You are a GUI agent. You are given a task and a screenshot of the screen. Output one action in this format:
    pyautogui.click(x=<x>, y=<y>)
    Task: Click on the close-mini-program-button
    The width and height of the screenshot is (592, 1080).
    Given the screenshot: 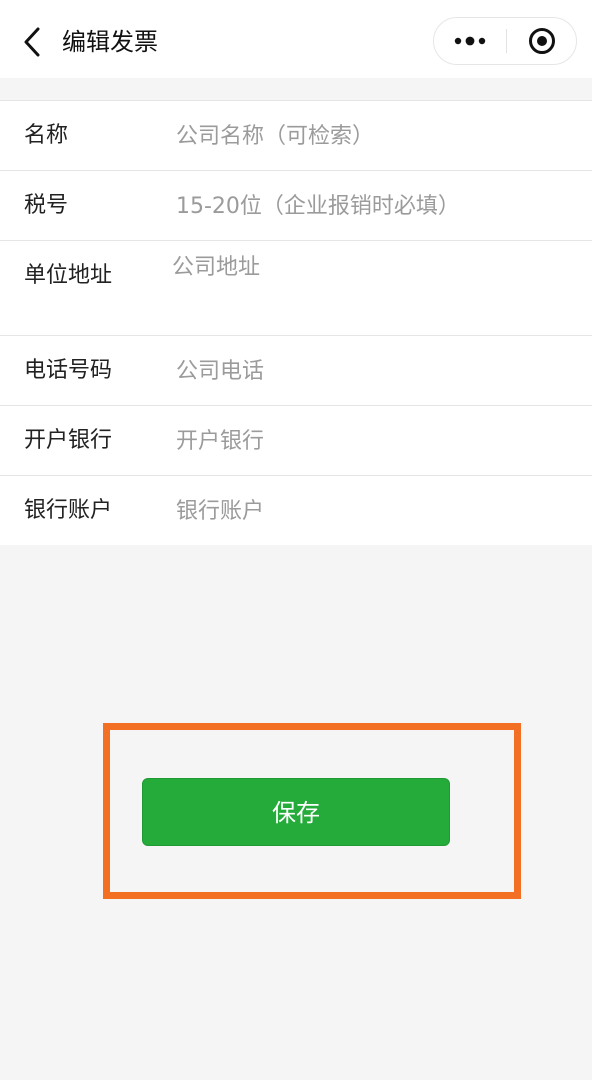 What is the action you would take?
    pyautogui.click(x=542, y=41)
    